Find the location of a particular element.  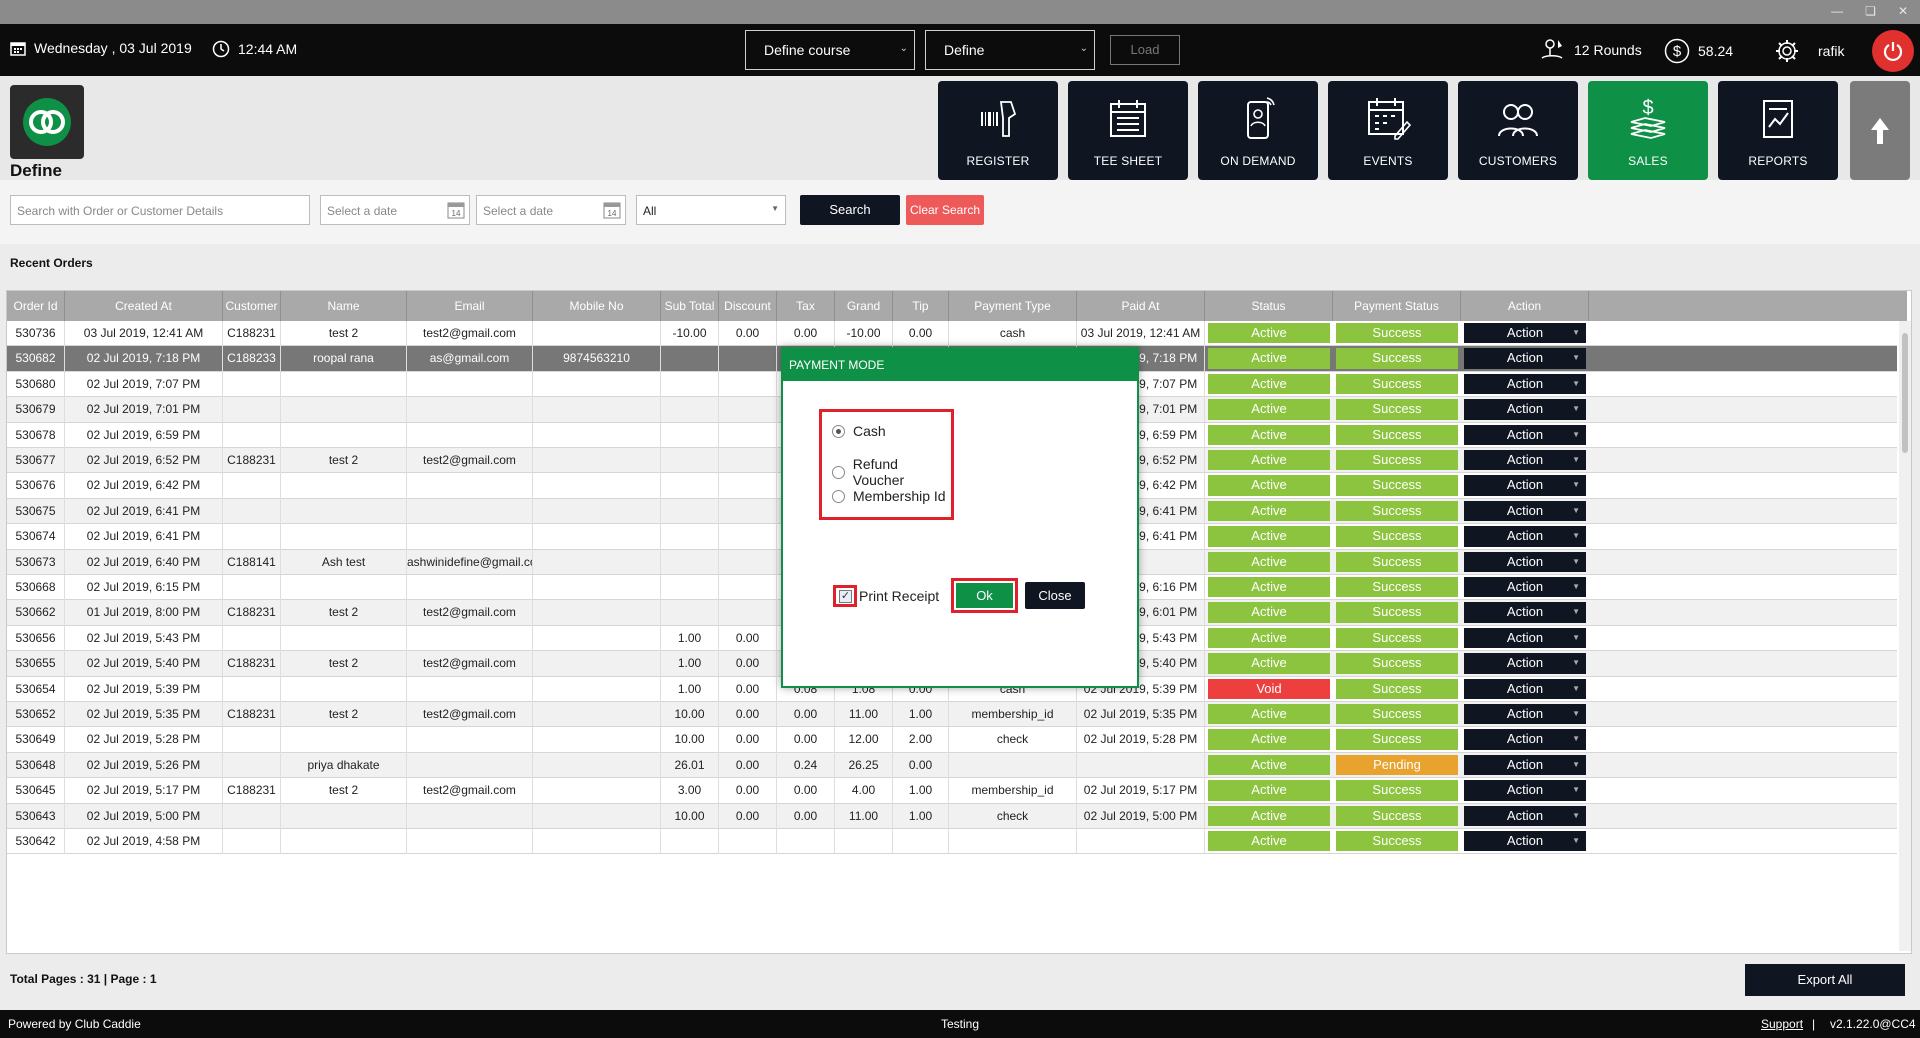

user-menu: rafik is located at coordinates (1809, 51).